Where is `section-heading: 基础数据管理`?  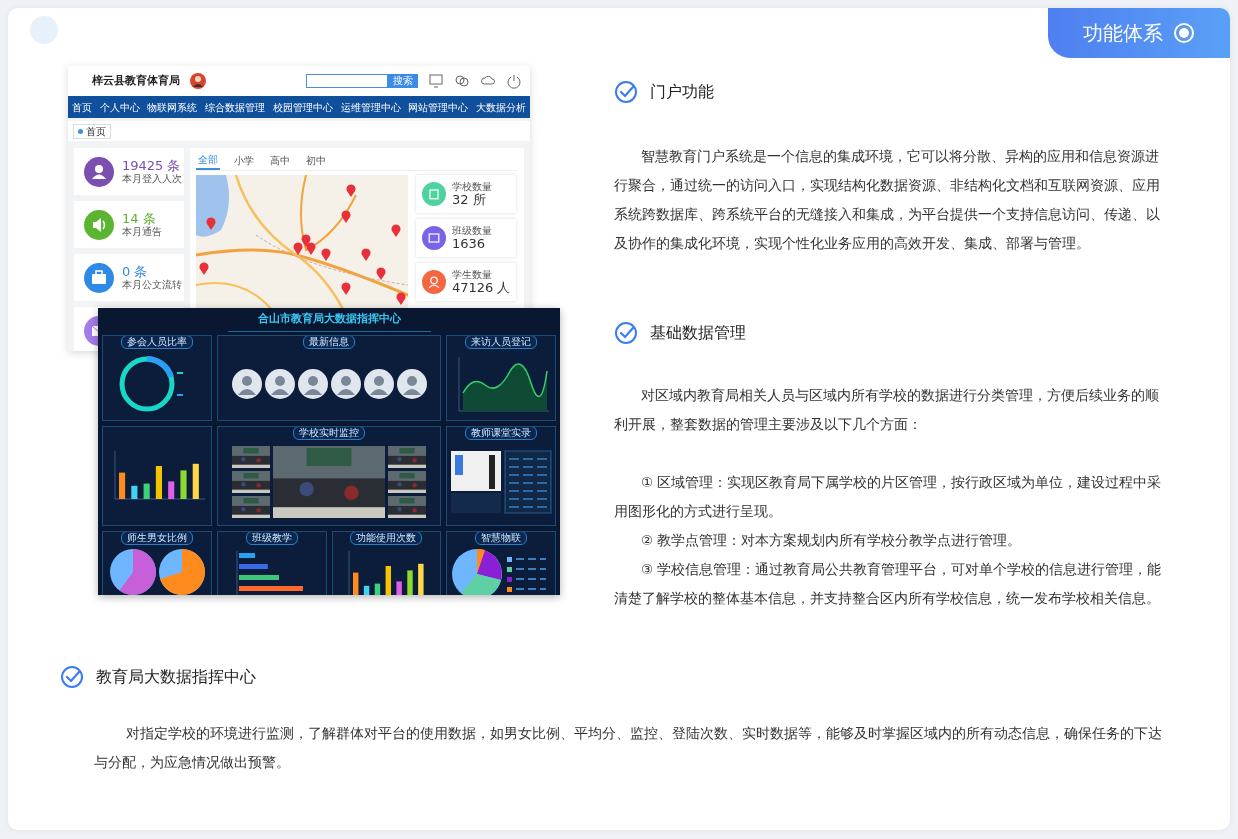
section-heading: 基础数据管理 is located at coordinates (698, 333).